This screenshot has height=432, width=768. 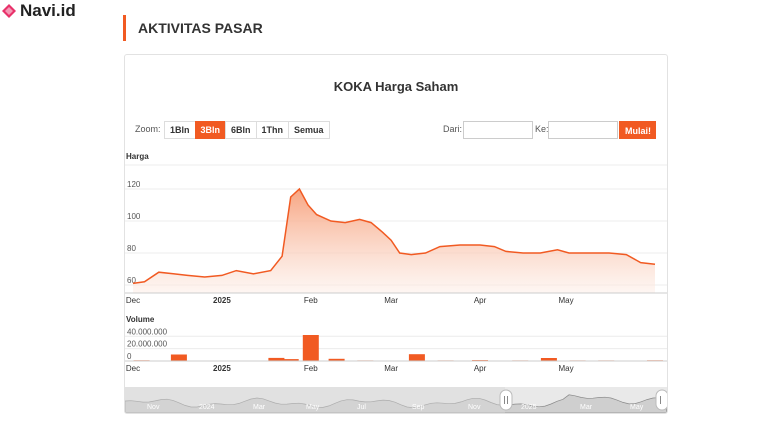 I want to click on volume-xtick-label: Mar, so click(x=391, y=368).